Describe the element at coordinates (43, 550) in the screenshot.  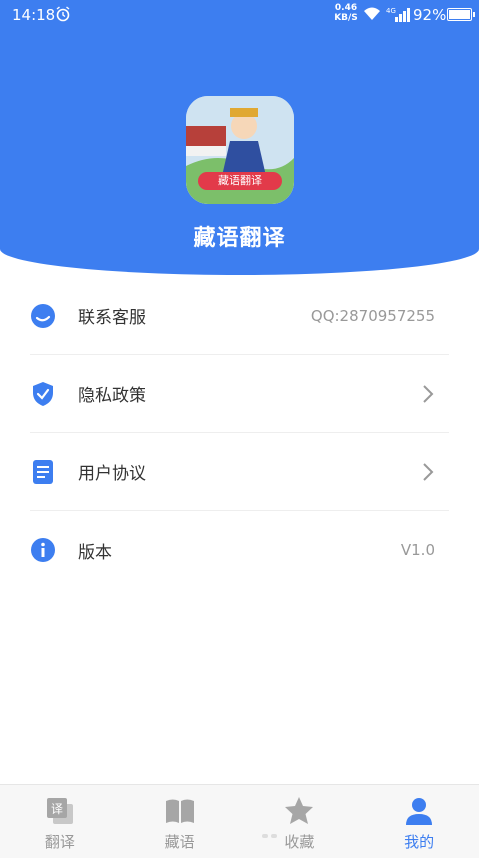
I see `info-icon` at that location.